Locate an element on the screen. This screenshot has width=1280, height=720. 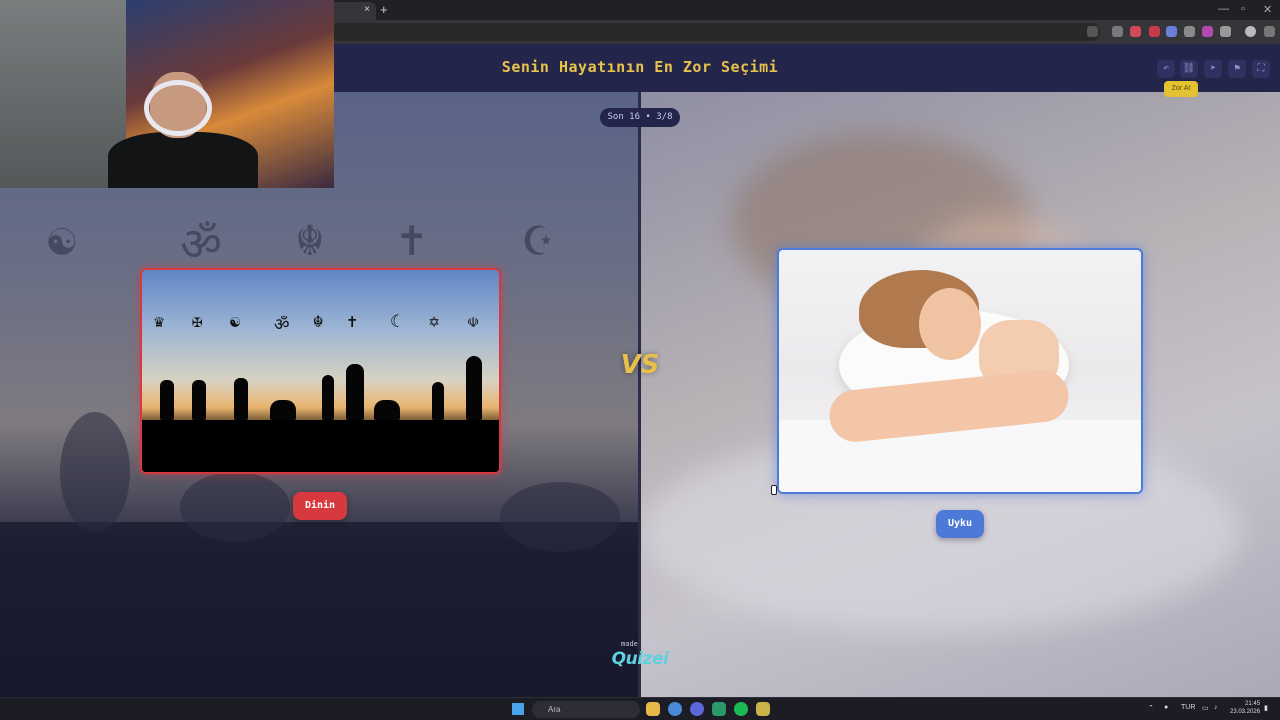
taskbar: Ara ⌃ ● TUR ▭ ♪ 21:45 23.03.2026 ▮ is located at coordinates (640, 708).